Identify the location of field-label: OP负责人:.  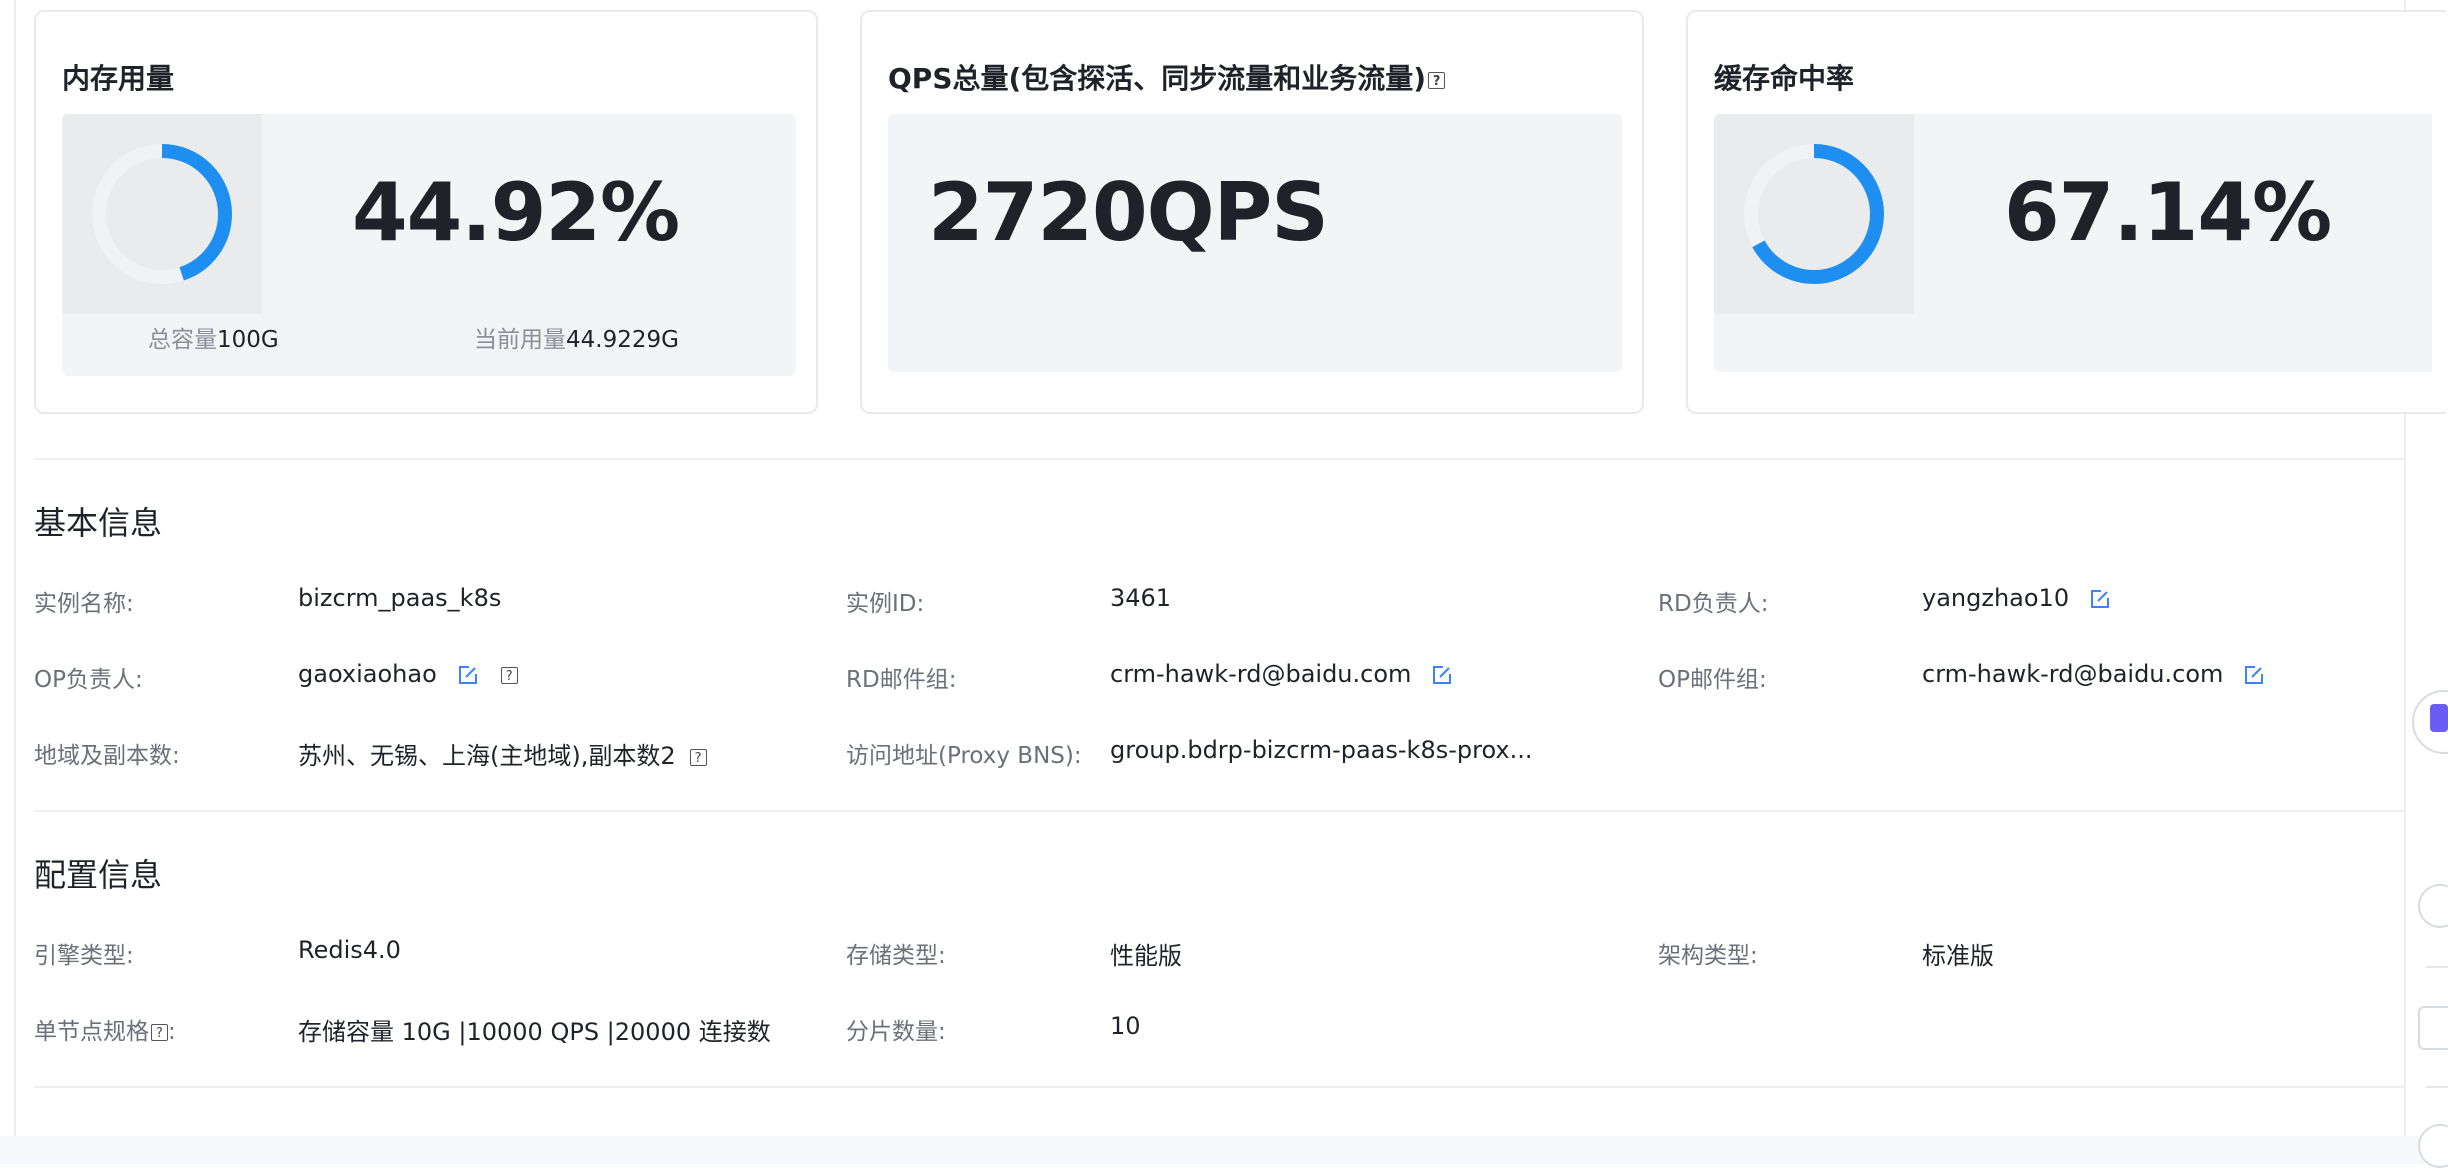
(88, 680).